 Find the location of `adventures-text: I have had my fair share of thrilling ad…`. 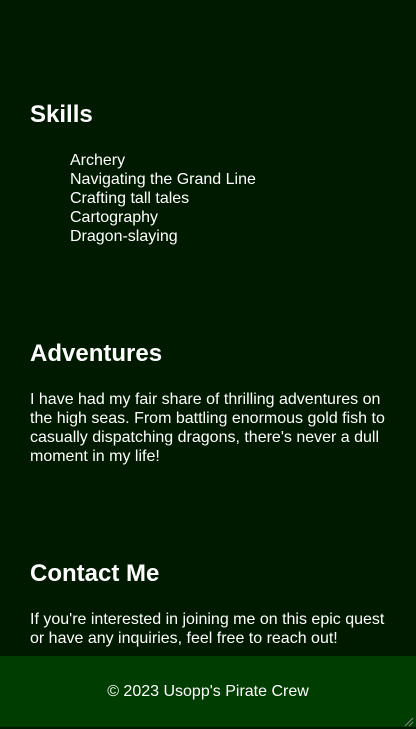

adventures-text: I have had my fair share of thrilling ad… is located at coordinates (207, 428).